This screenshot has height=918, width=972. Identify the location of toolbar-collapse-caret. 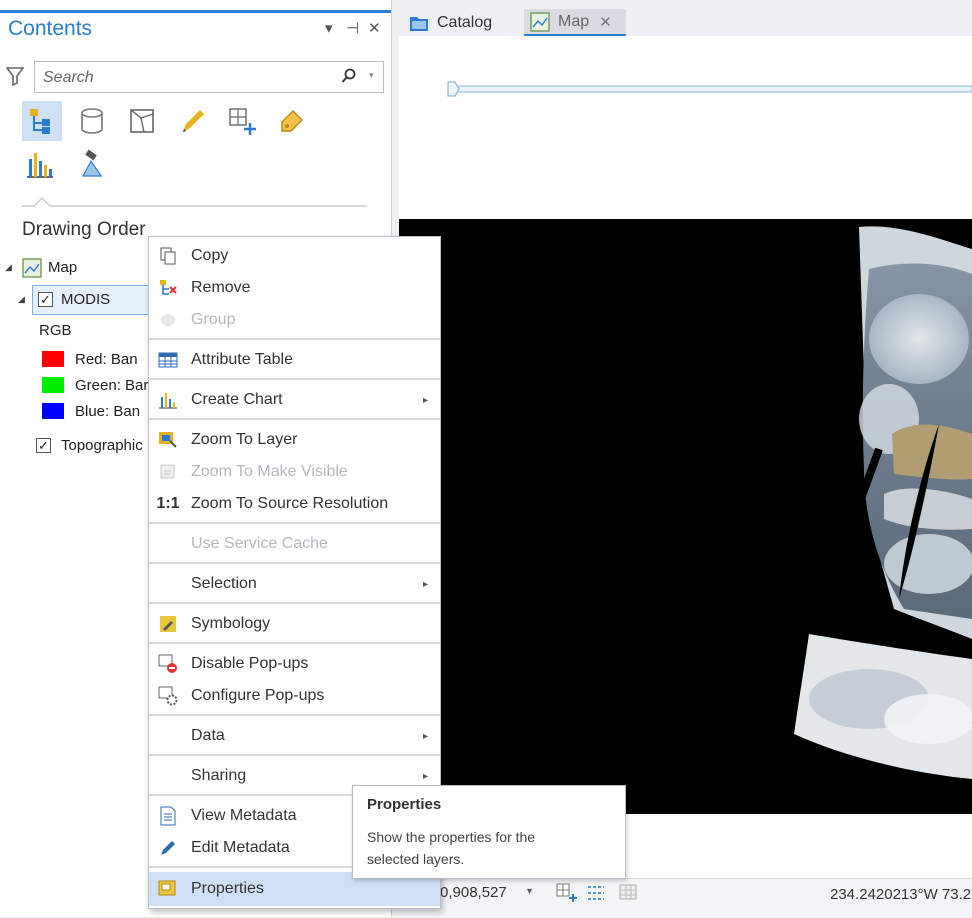
(194, 201).